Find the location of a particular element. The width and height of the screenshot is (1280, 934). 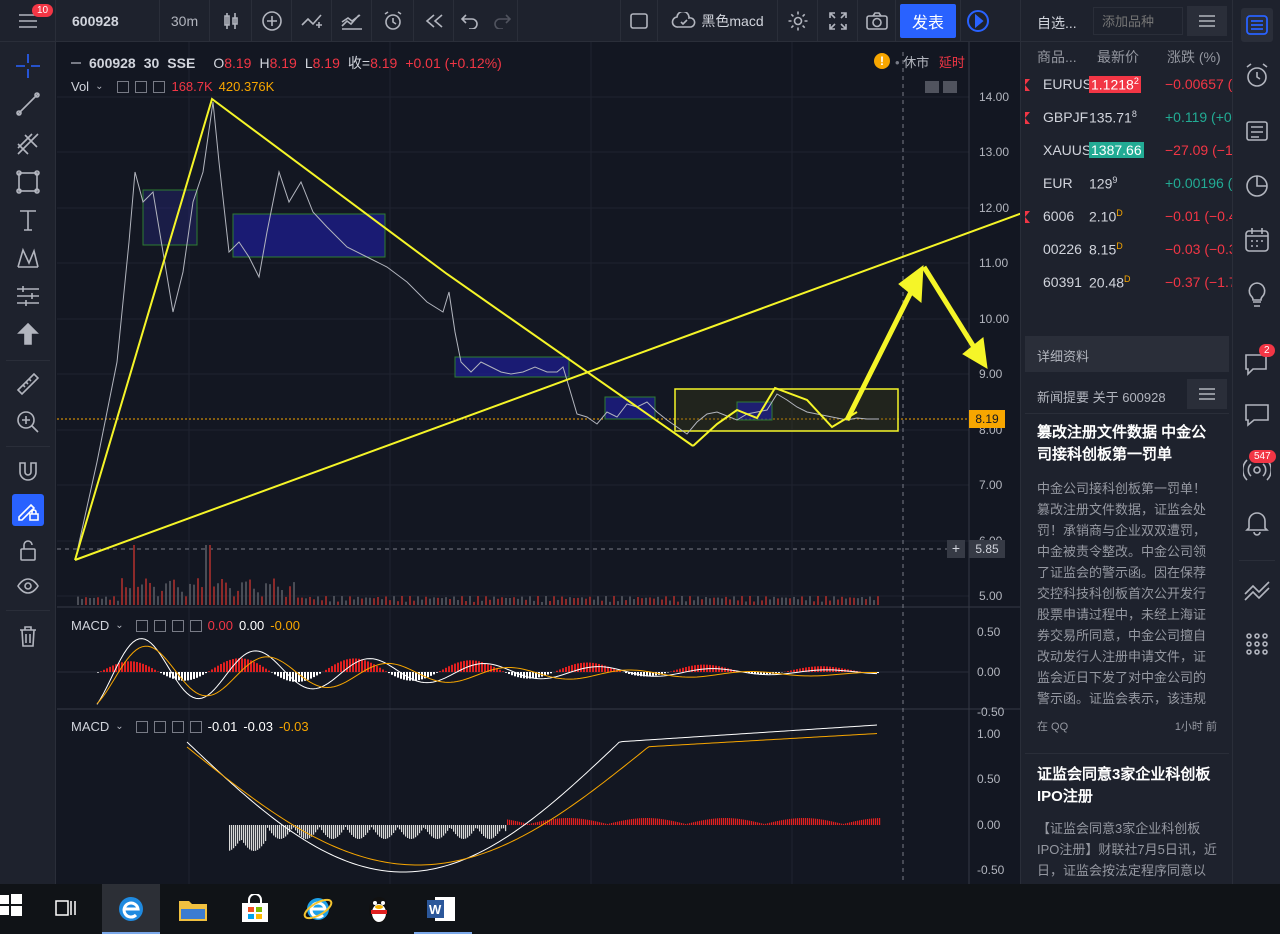

start-button is located at coordinates (11, 907).